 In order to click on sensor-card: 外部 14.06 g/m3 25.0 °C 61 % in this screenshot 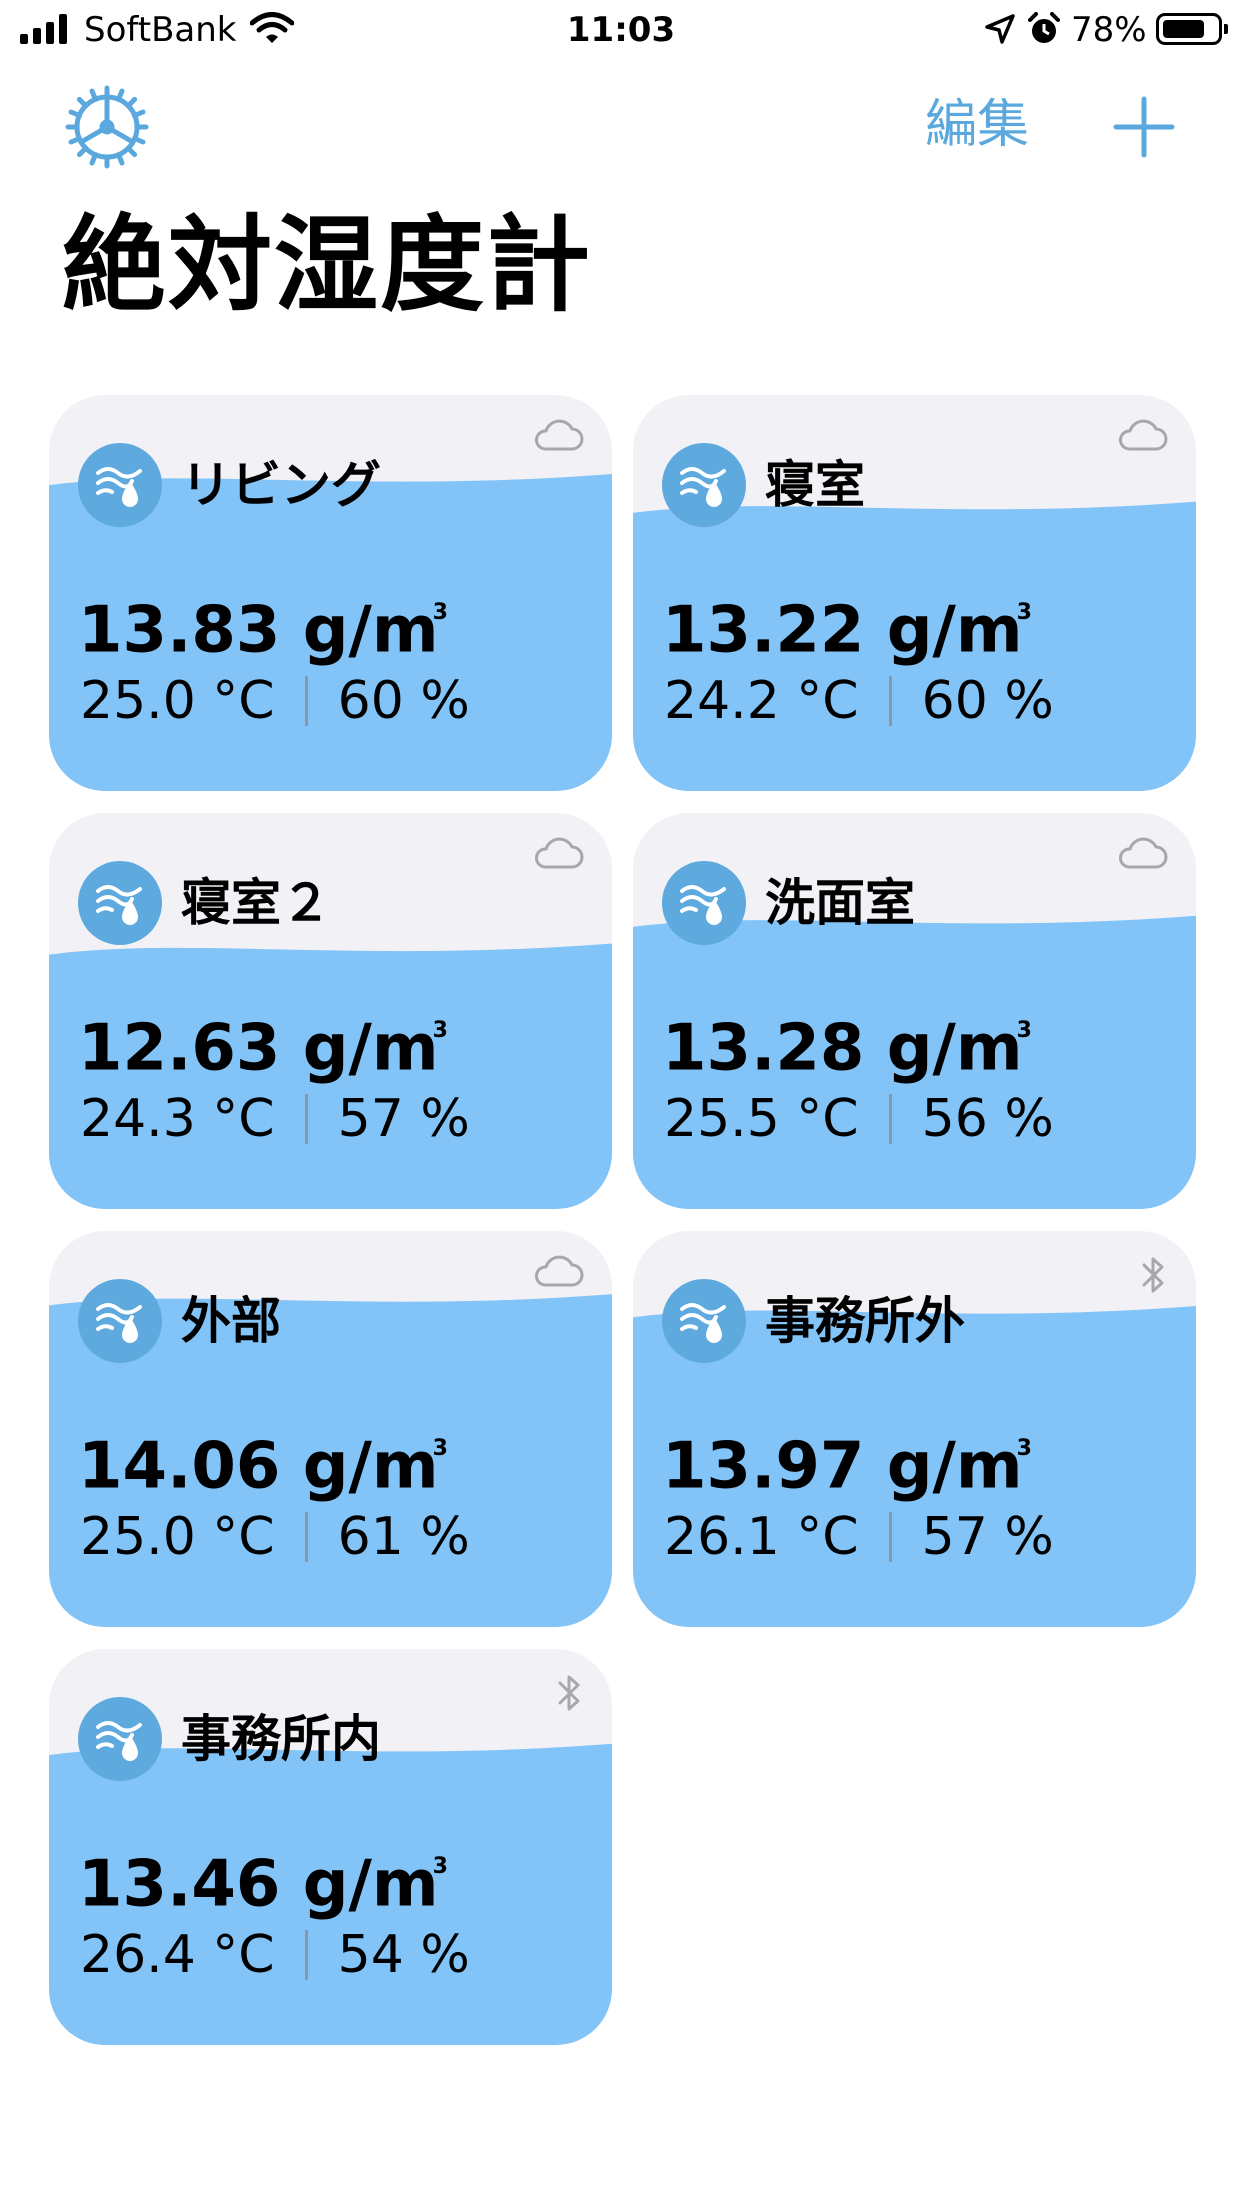, I will do `click(330, 1429)`.